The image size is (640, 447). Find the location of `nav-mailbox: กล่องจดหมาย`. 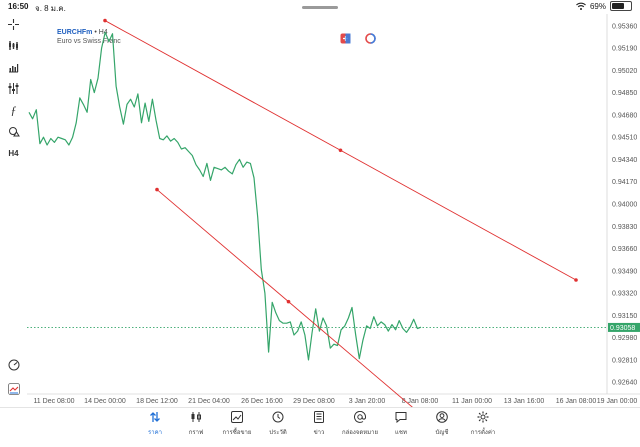

nav-mailbox: กล่องจดหมาย is located at coordinates (360, 423).